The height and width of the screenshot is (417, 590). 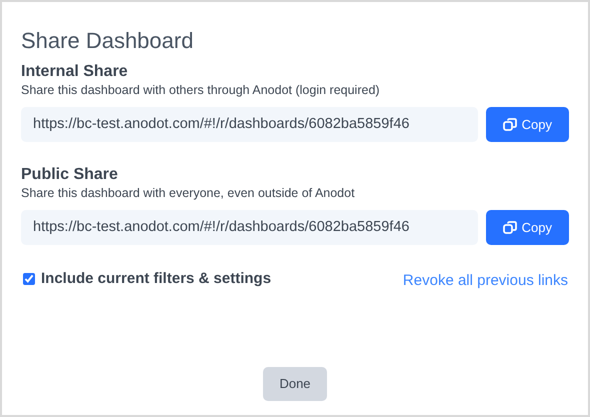 I want to click on filters-checkbox, so click(x=29, y=279).